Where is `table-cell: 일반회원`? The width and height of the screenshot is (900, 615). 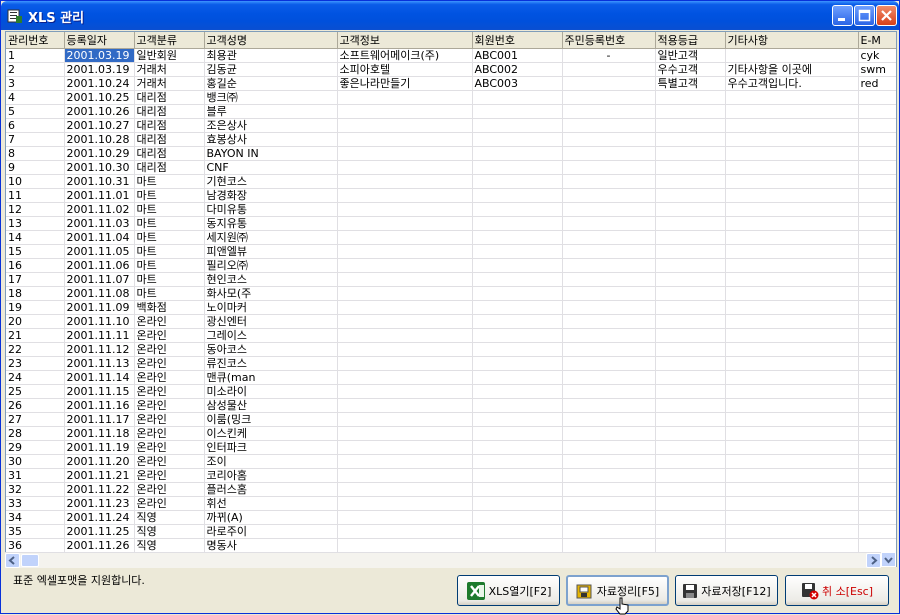 table-cell: 일반회원 is located at coordinates (169, 55).